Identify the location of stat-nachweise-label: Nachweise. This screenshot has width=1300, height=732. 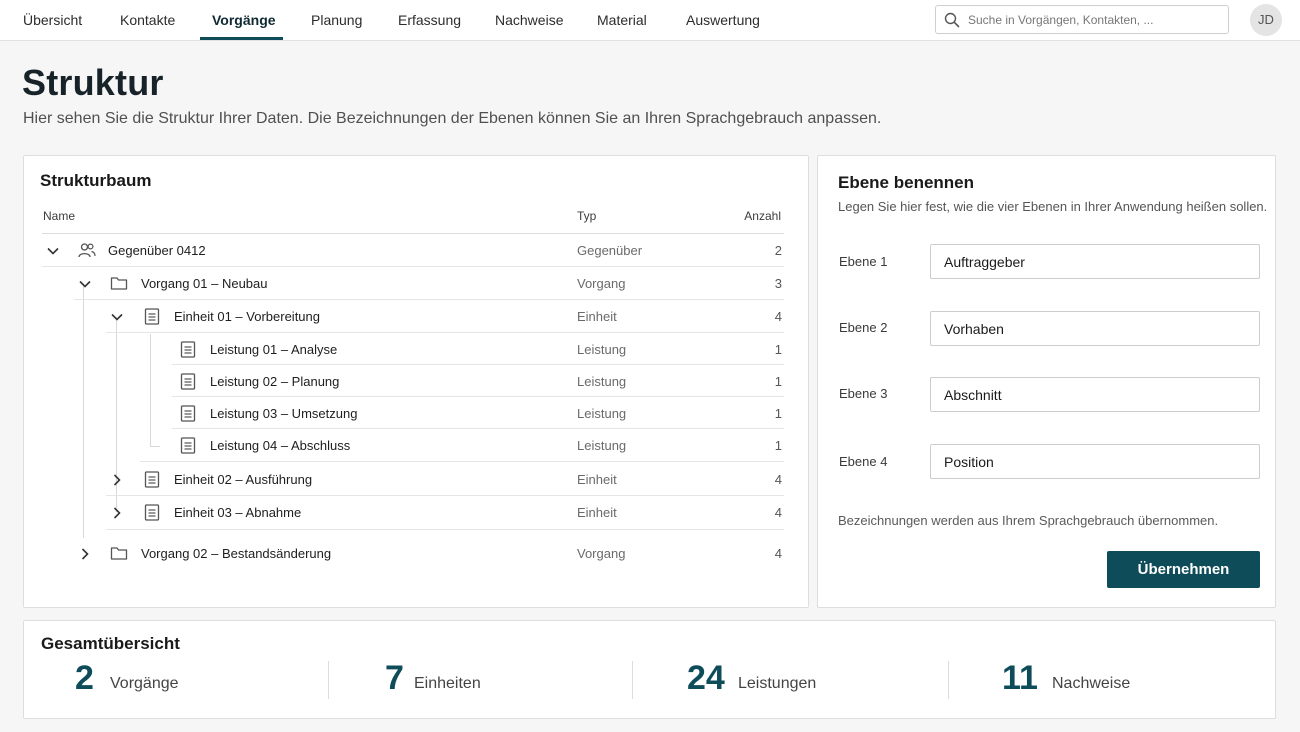
(1091, 683).